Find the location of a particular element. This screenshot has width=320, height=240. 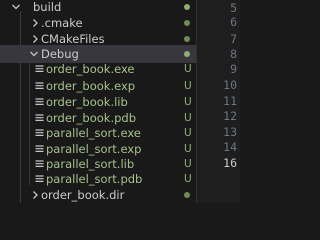

tree-item-label: order_book.exp is located at coordinates (91, 86).